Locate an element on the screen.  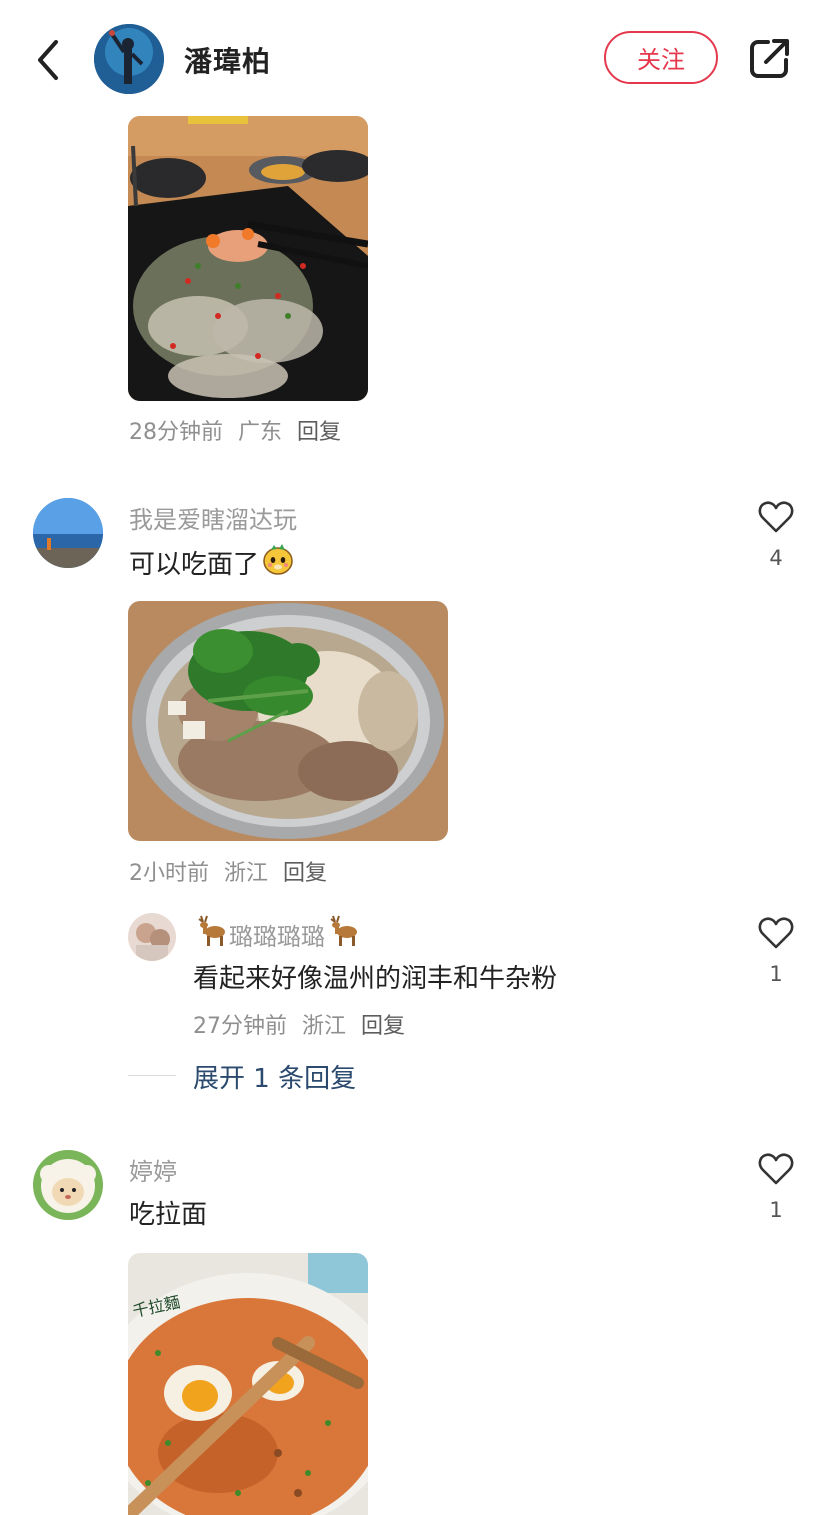
reply-like-button is located at coordinates (776, 935).